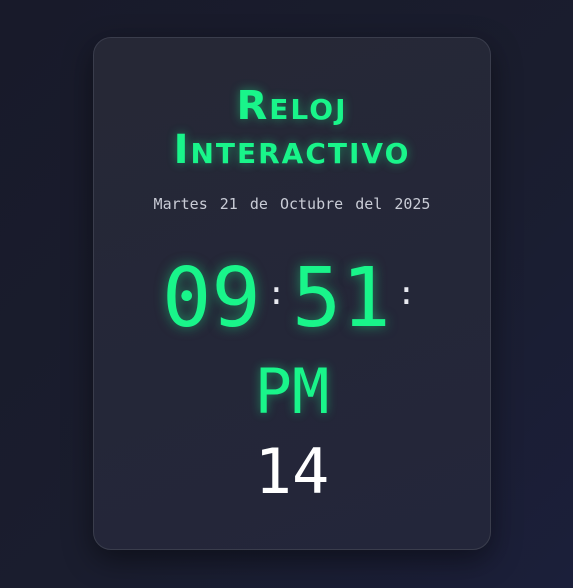 The height and width of the screenshot is (588, 573). What do you see at coordinates (292, 471) in the screenshot?
I see `seconds-display: 14` at bounding box center [292, 471].